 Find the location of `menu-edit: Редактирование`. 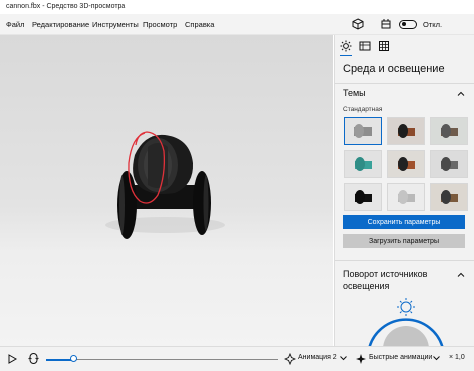

menu-edit: Редактирование is located at coordinates (60, 24).